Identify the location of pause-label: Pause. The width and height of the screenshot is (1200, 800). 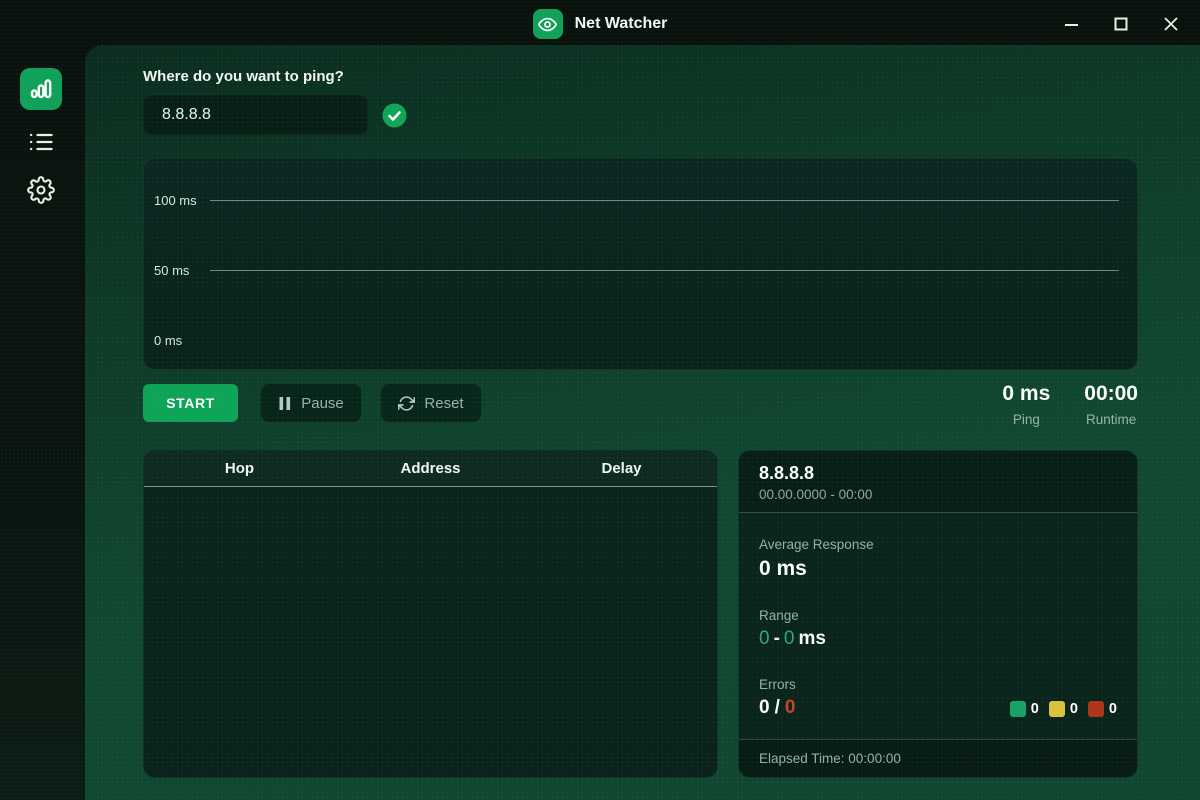
(322, 403).